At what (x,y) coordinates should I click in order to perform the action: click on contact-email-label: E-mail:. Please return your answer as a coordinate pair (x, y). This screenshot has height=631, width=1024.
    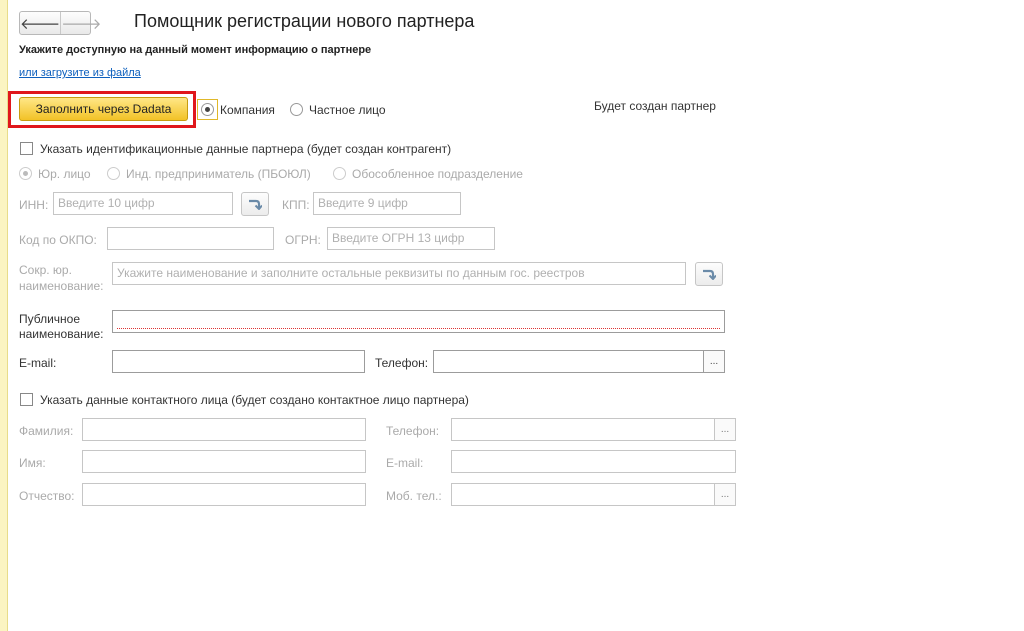
    Looking at the image, I should click on (405, 463).